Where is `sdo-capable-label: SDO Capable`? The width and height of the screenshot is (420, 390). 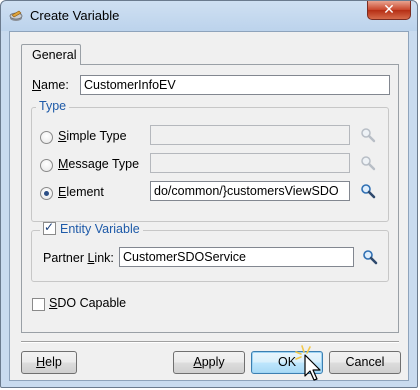 sdo-capable-label: SDO Capable is located at coordinates (88, 303).